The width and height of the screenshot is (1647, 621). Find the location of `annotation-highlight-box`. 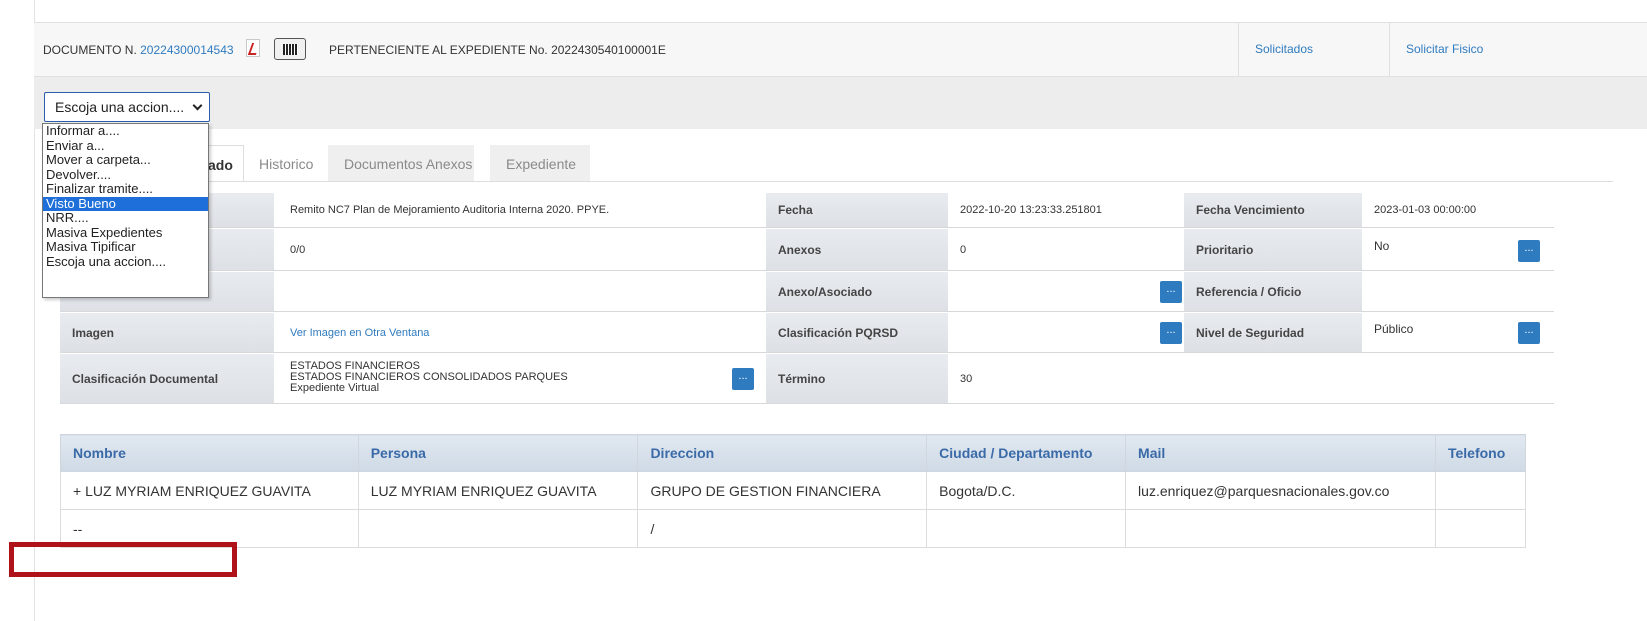

annotation-highlight-box is located at coordinates (123, 559).